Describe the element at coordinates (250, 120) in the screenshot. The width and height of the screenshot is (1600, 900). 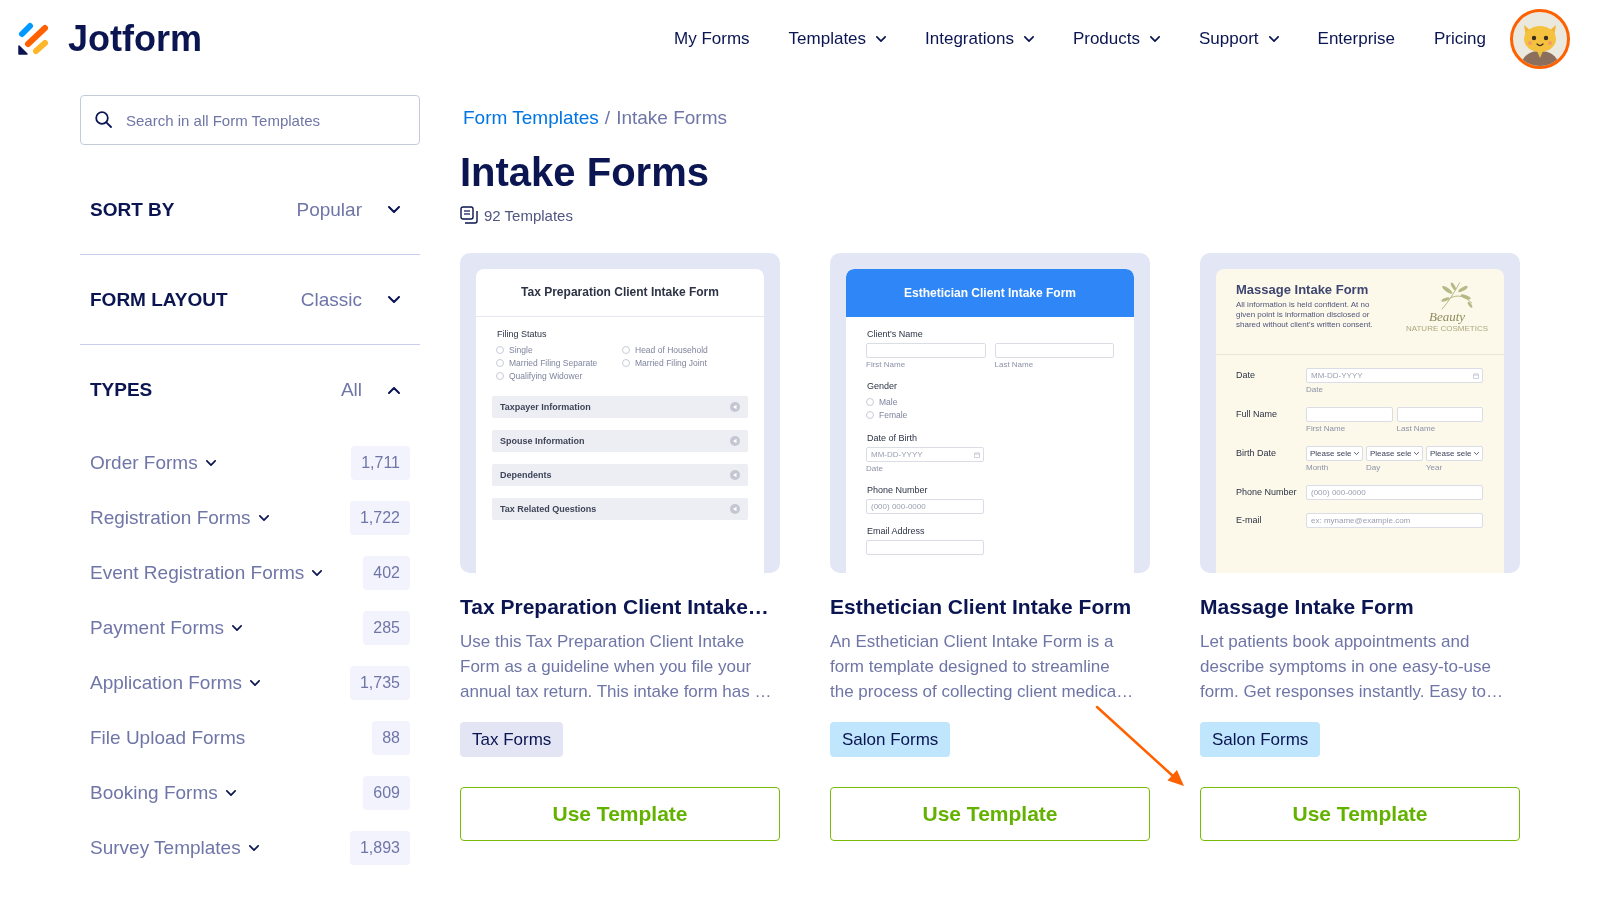
I see `search-field: Search in all Form Templates` at that location.